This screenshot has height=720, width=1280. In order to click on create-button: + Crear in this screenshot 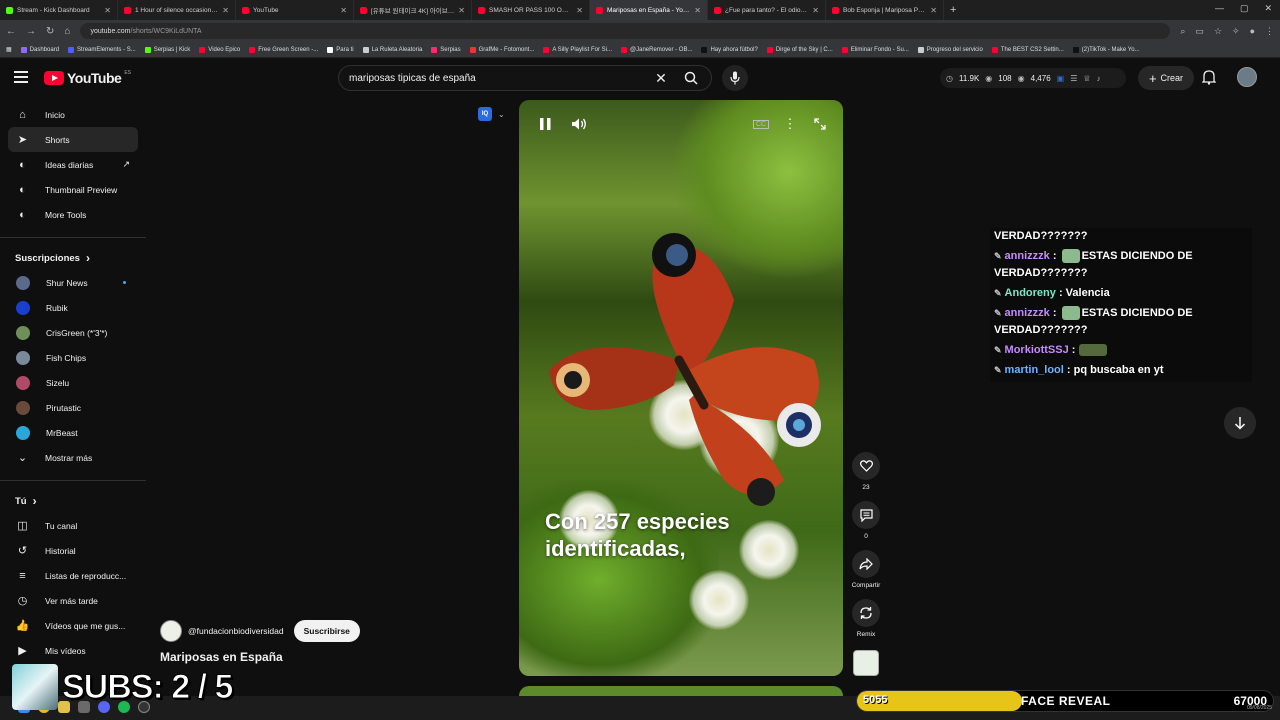, I will do `click(1166, 78)`.